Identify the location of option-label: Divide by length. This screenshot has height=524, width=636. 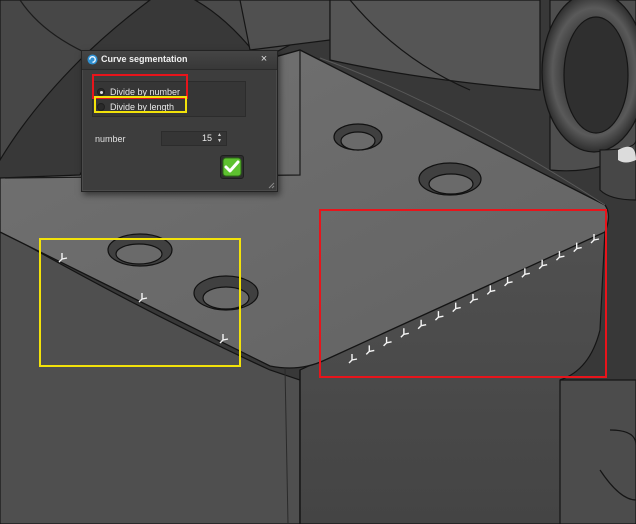
(142, 106).